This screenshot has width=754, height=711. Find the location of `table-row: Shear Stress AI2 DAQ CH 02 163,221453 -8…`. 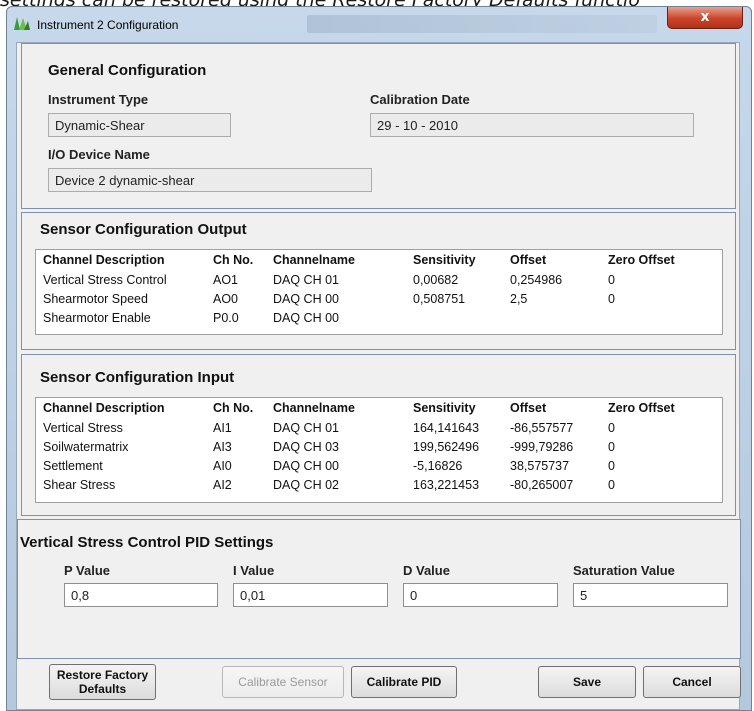

table-row: Shear Stress AI2 DAQ CH 02 163,221453 -8… is located at coordinates (379, 484).